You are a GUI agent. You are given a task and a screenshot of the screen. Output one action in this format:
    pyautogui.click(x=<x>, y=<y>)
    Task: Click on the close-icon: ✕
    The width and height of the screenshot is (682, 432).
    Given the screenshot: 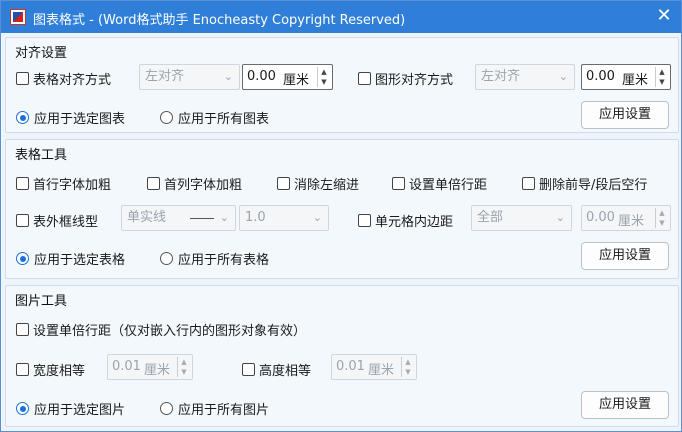 What is the action you would take?
    pyautogui.click(x=664, y=17)
    